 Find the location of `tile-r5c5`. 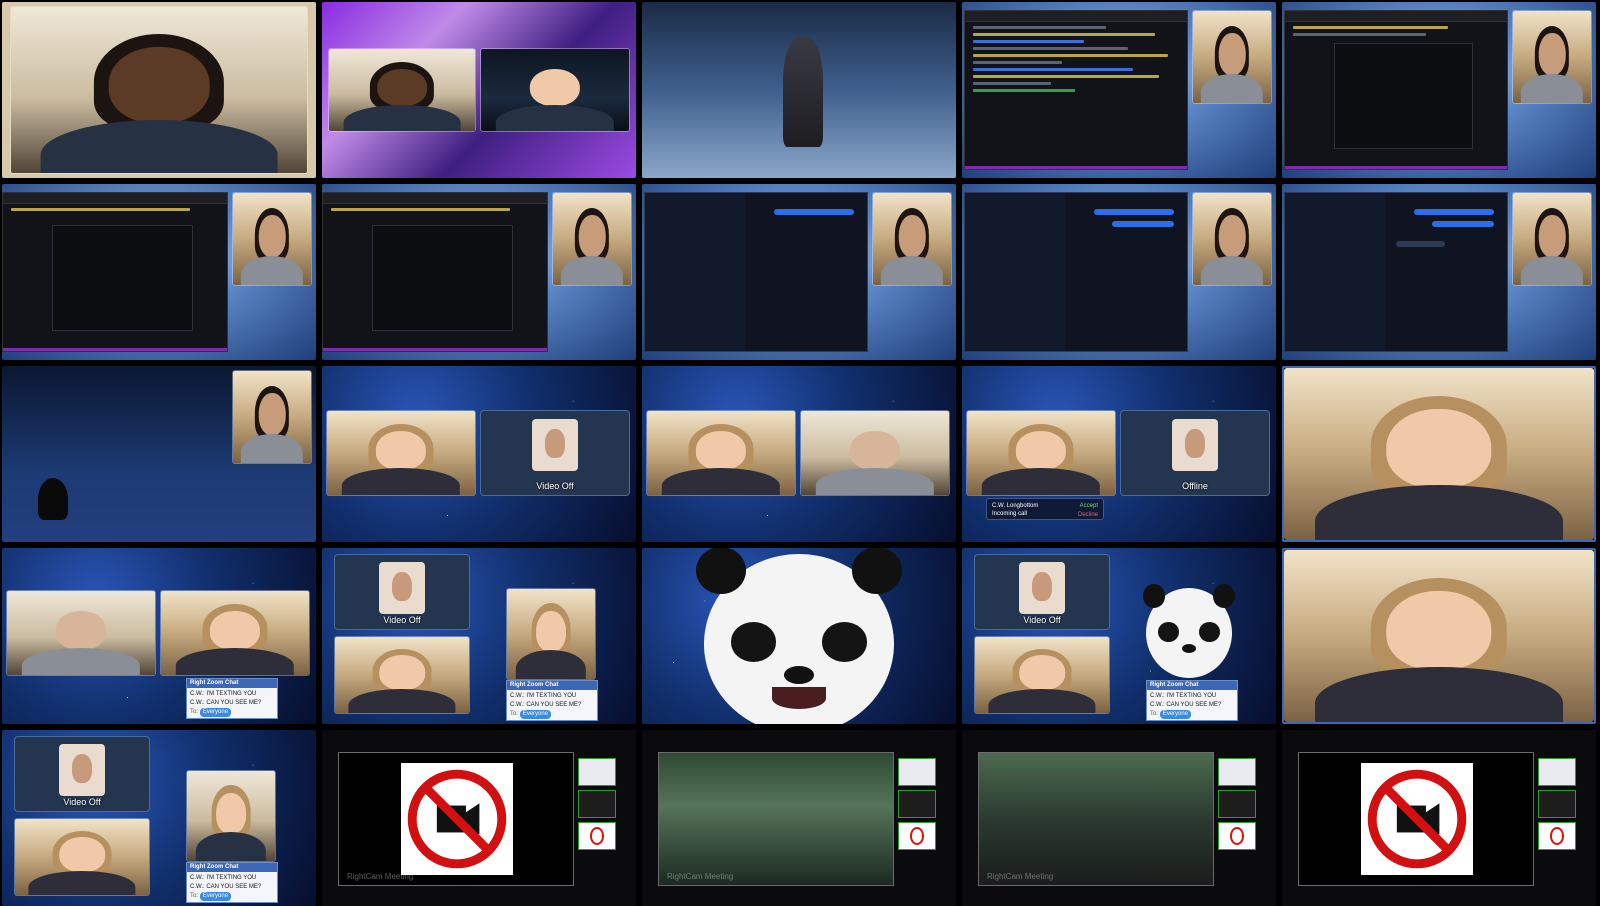

tile-r5c5 is located at coordinates (1439, 818).